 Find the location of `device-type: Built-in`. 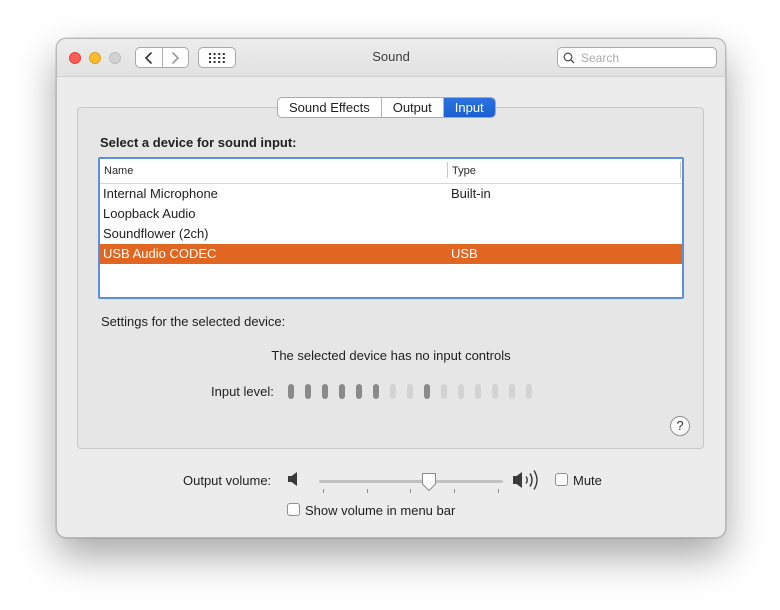

device-type: Built-in is located at coordinates (471, 193).